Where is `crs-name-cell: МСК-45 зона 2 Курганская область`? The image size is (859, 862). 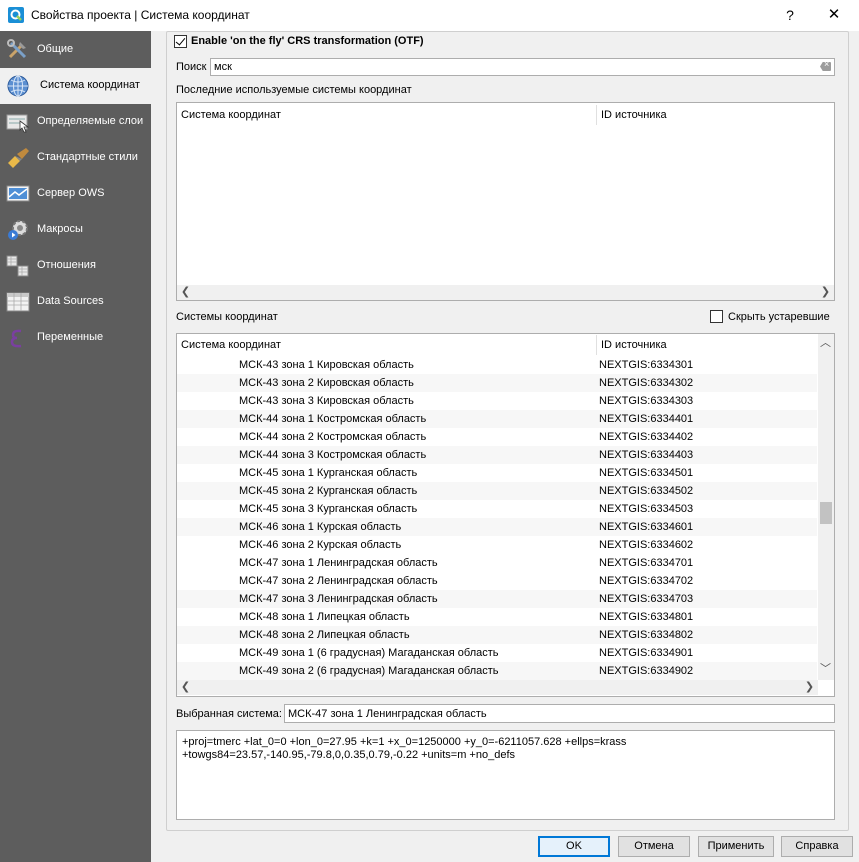
crs-name-cell: МСК-45 зона 2 Курганская область is located at coordinates (328, 491).